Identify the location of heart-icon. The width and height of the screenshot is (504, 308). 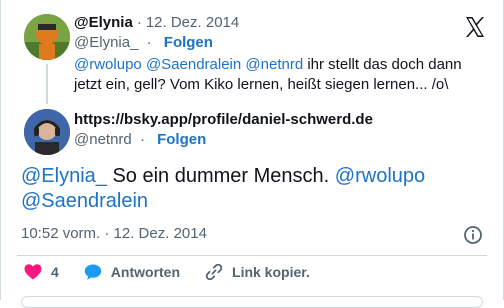
(33, 272).